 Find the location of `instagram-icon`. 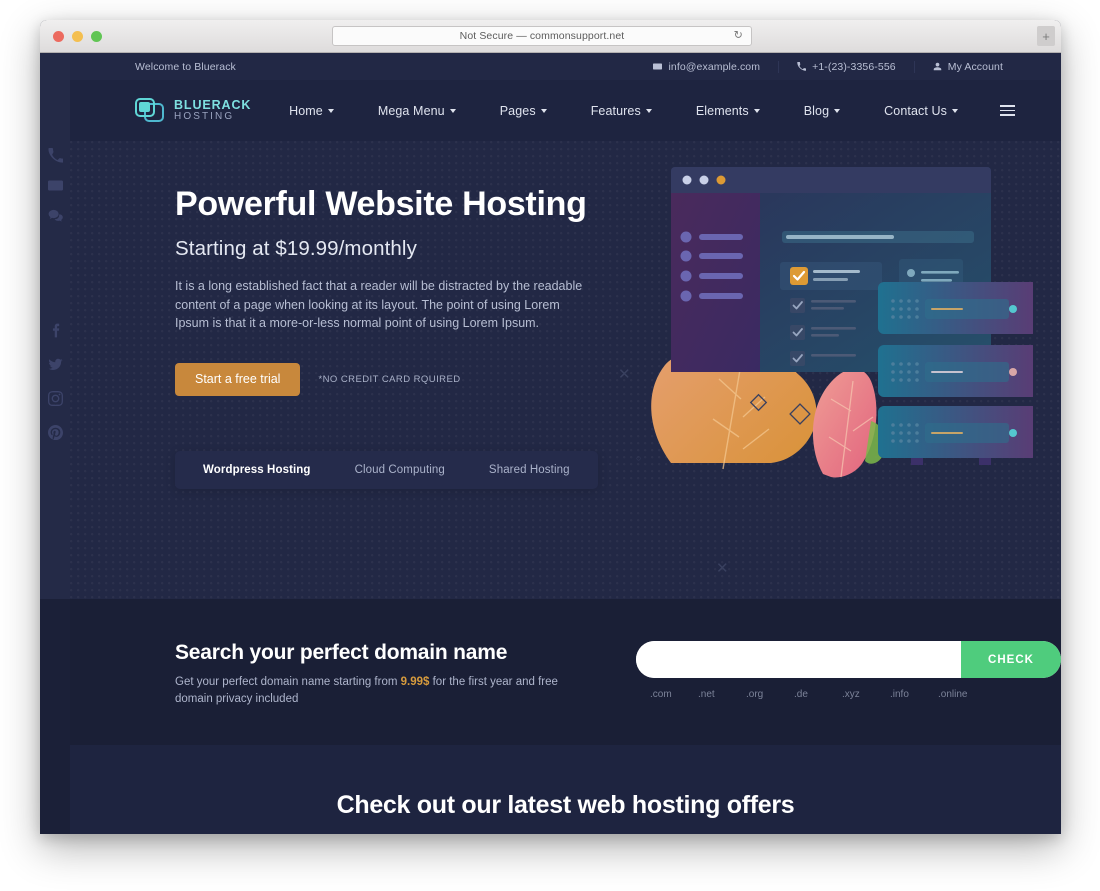

instagram-icon is located at coordinates (55, 398).